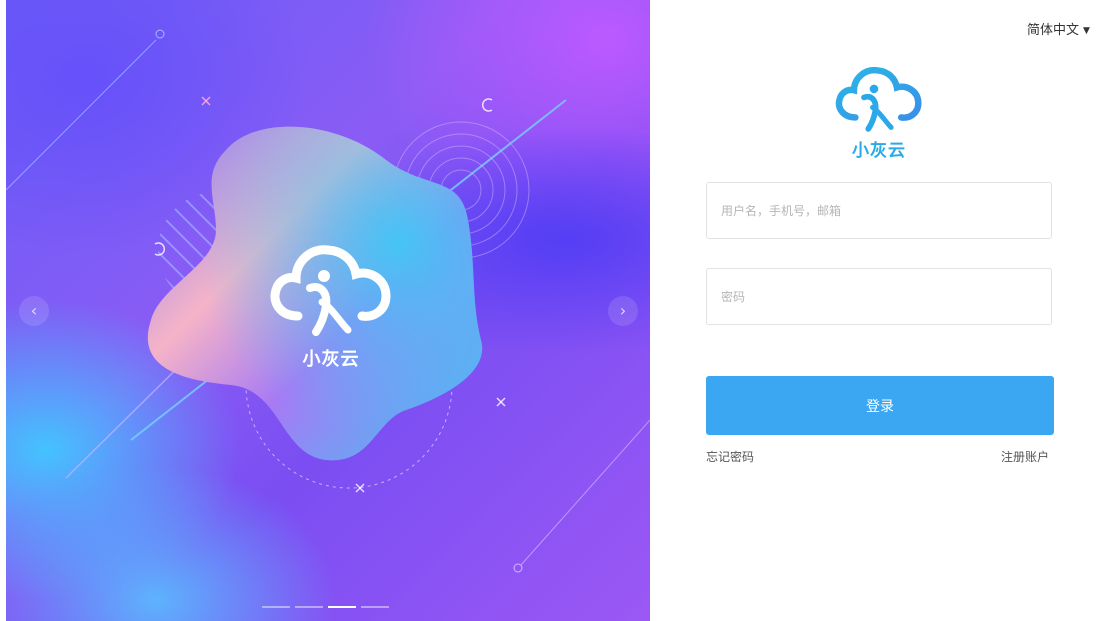 The width and height of the screenshot is (1108, 621). Describe the element at coordinates (623, 311) in the screenshot. I see `carousel-next-button: ›` at that location.